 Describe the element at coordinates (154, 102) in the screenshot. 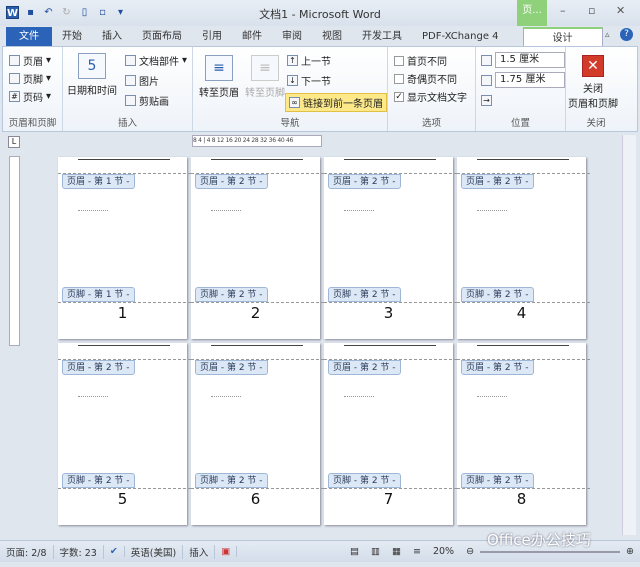

I see `clipart-label: 剪贴画` at that location.